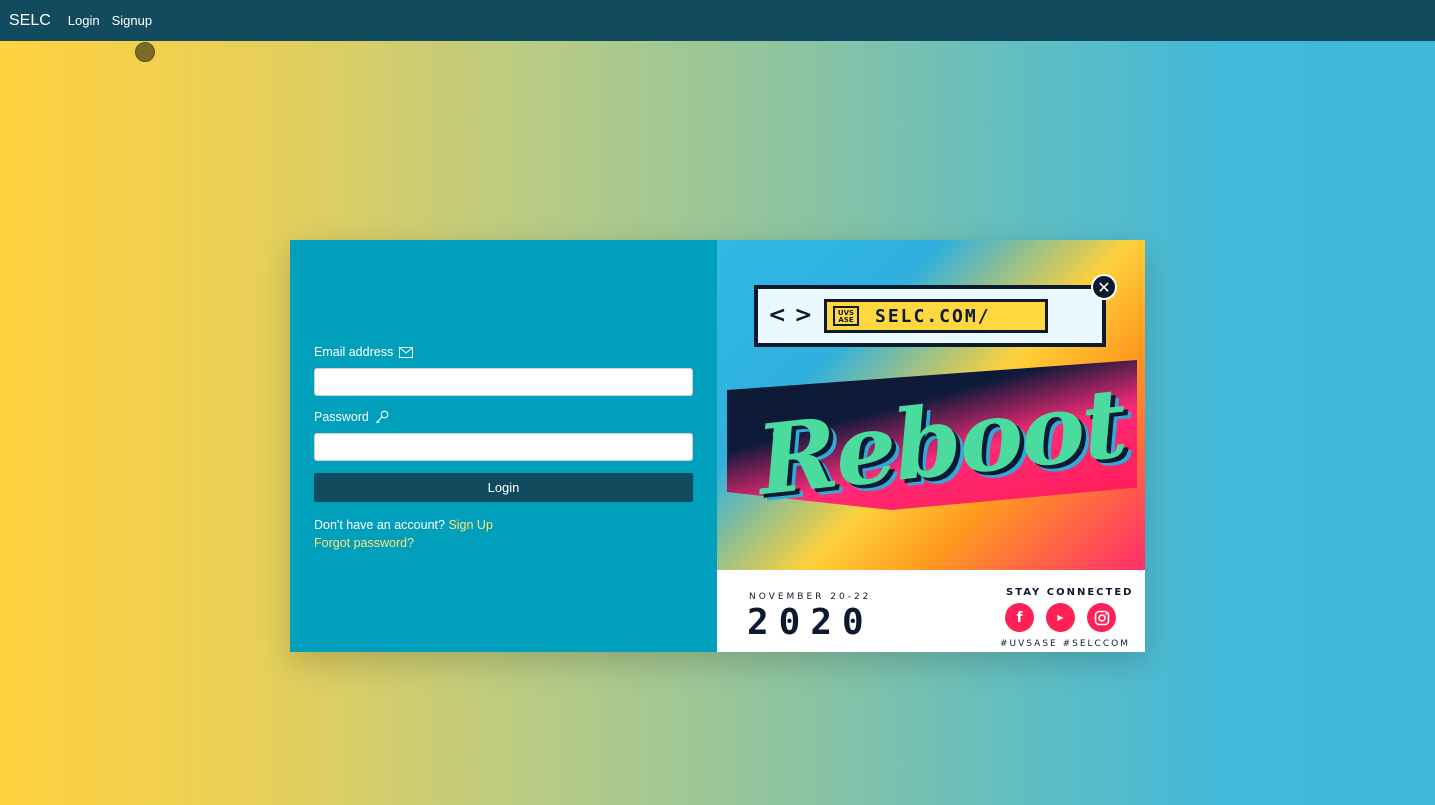  I want to click on nav-link-signup: Signup, so click(132, 20).